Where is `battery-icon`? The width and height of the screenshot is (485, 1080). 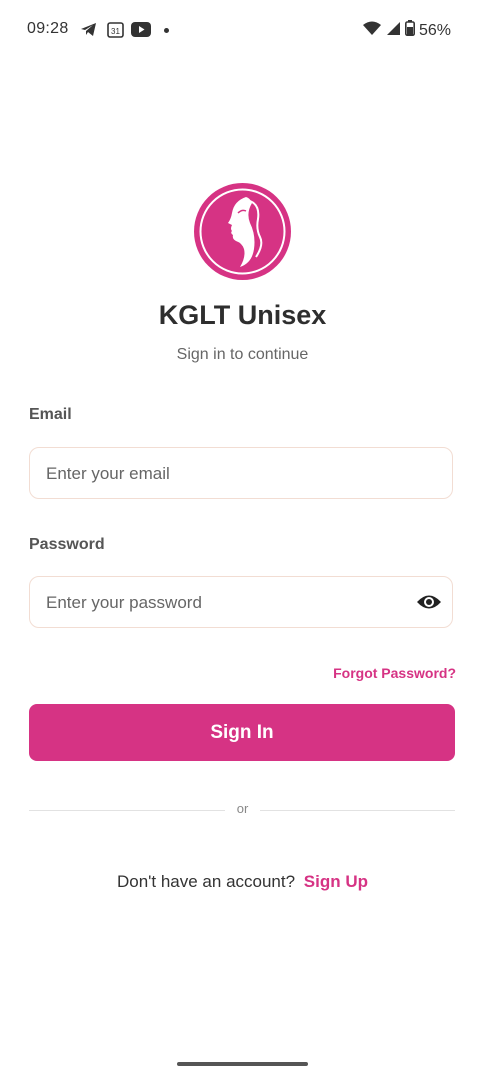
battery-icon is located at coordinates (409, 30).